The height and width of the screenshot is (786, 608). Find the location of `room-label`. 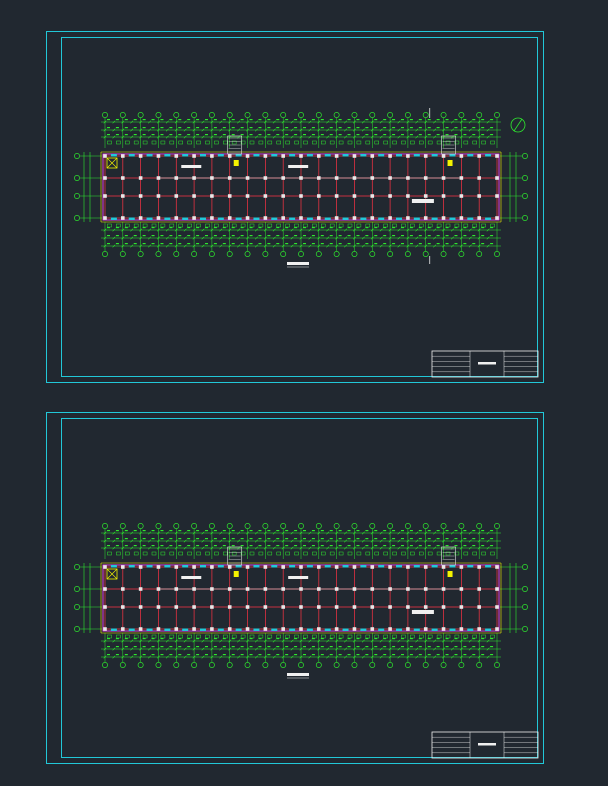

room-label is located at coordinates (298, 166).